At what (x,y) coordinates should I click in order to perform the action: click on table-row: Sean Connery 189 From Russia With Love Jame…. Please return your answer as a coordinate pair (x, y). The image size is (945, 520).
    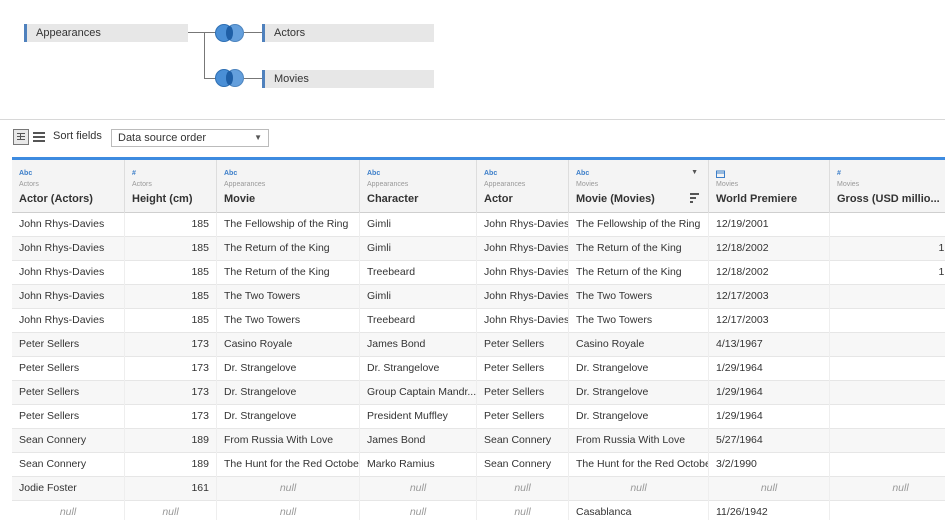
    Looking at the image, I should click on (478, 441).